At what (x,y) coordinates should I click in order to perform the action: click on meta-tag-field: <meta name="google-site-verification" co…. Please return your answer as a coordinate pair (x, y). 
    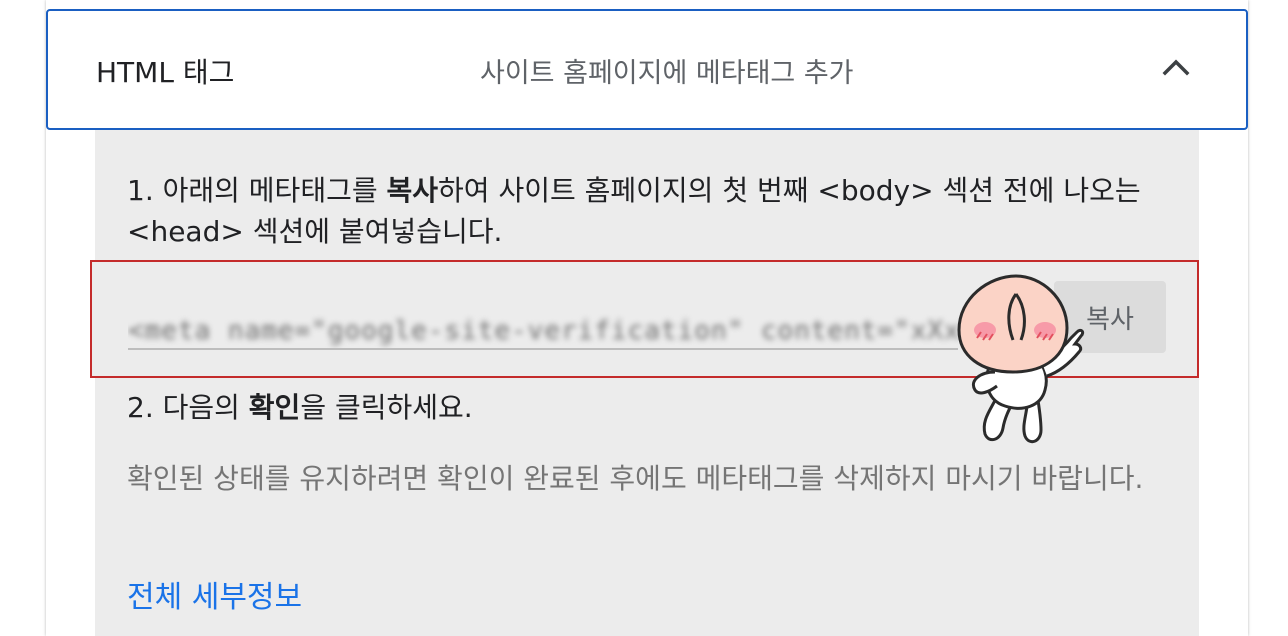
    Looking at the image, I should click on (543, 330).